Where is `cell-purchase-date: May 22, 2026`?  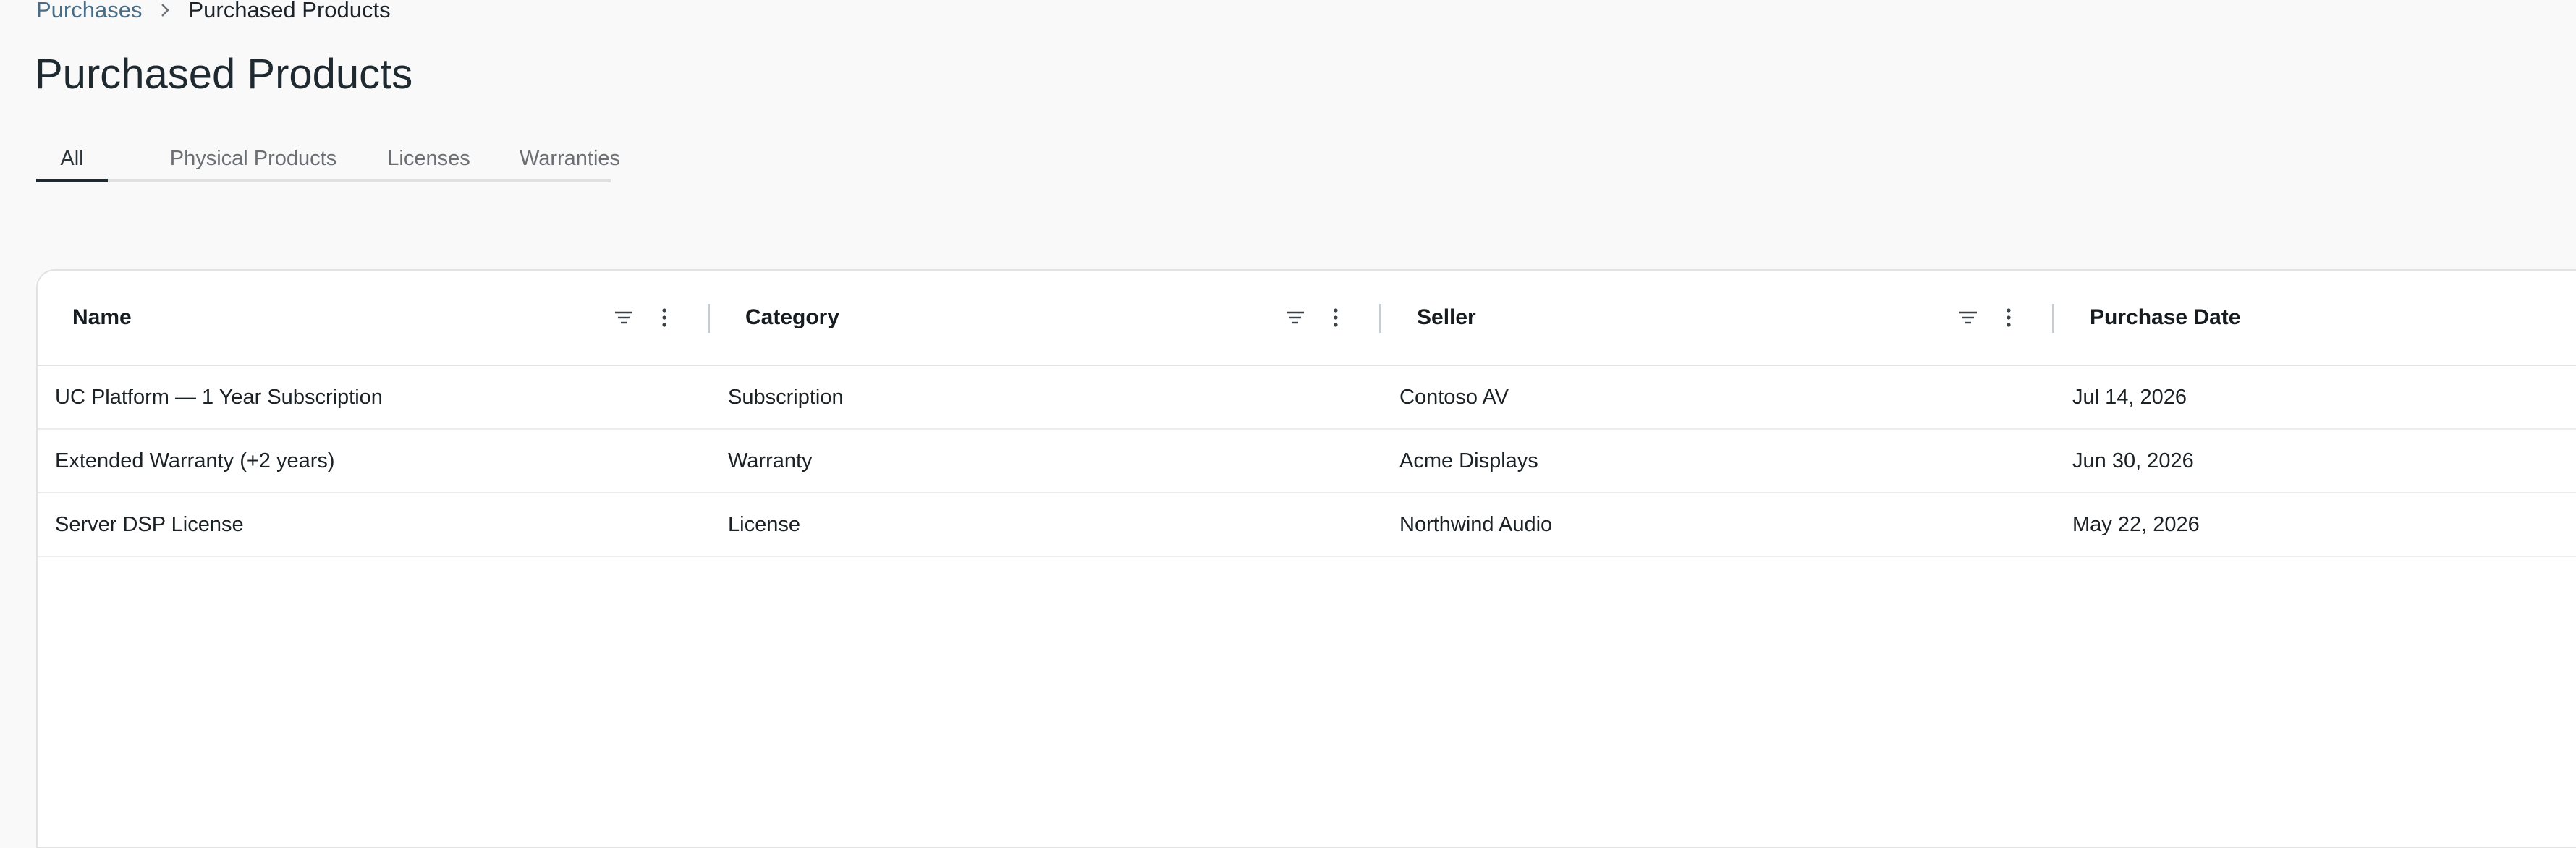 cell-purchase-date: May 22, 2026 is located at coordinates (2136, 524).